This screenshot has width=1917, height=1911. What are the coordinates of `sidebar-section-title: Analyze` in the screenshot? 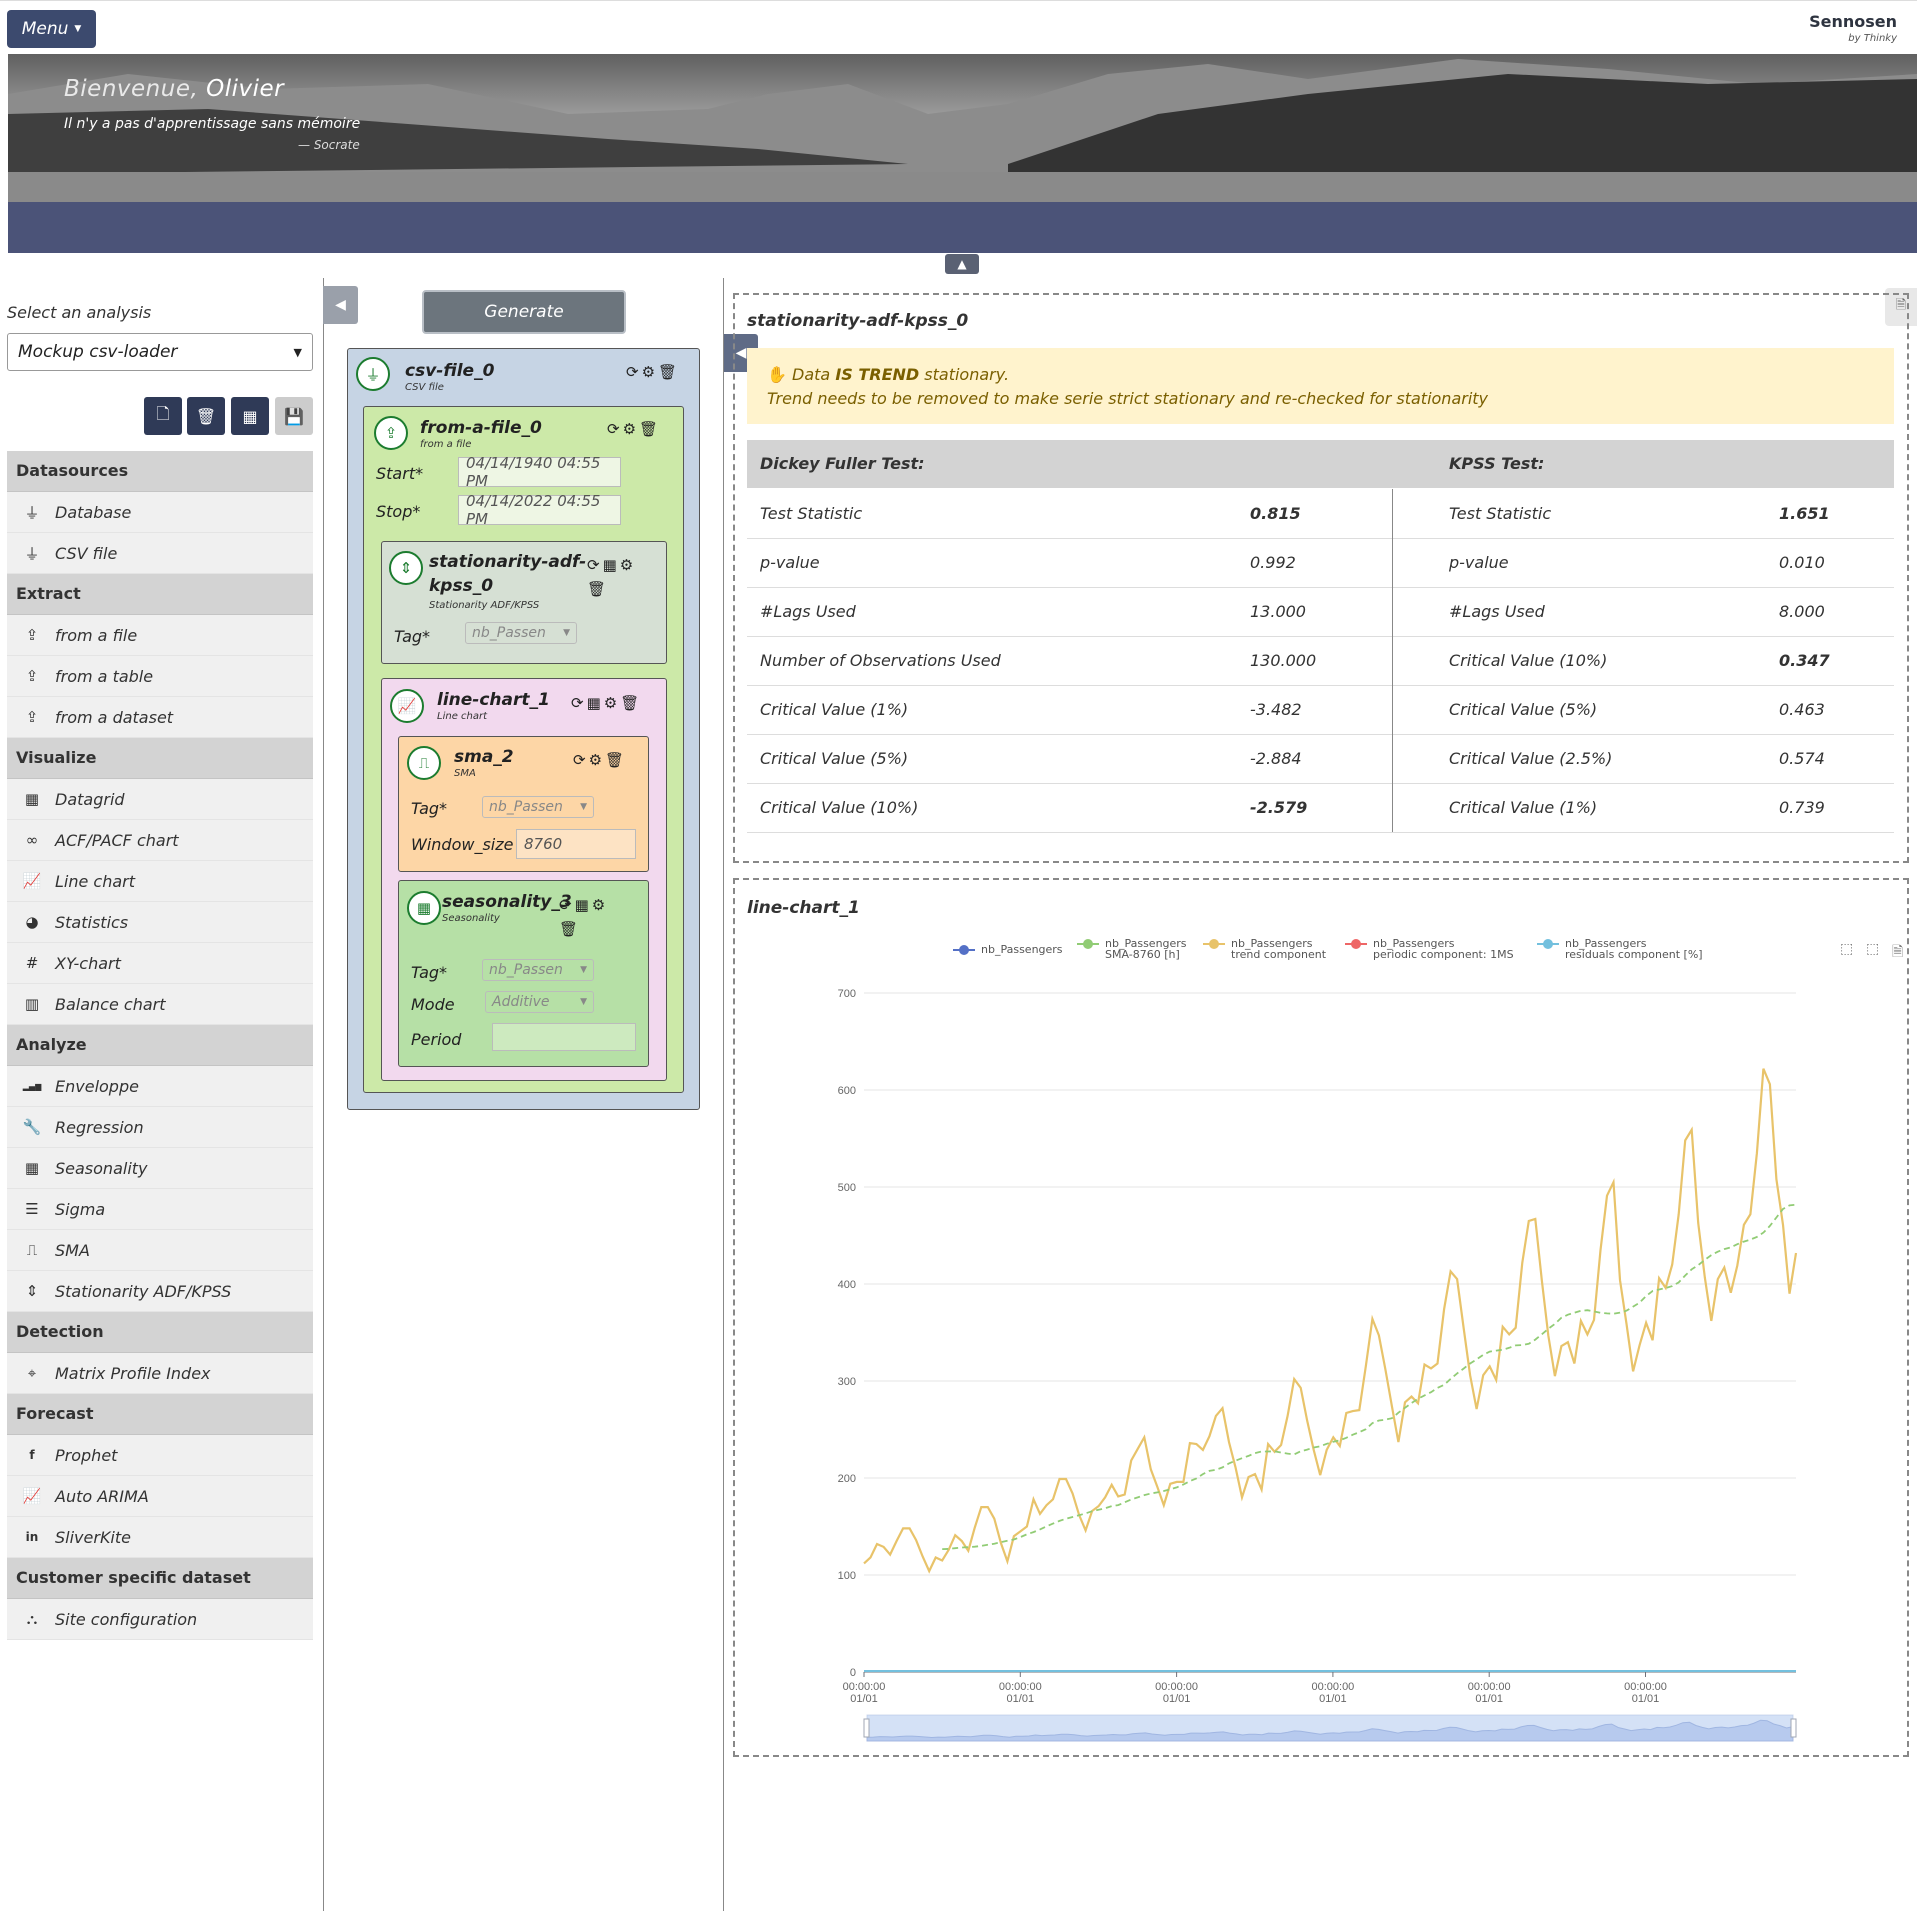 It's located at (160, 1045).